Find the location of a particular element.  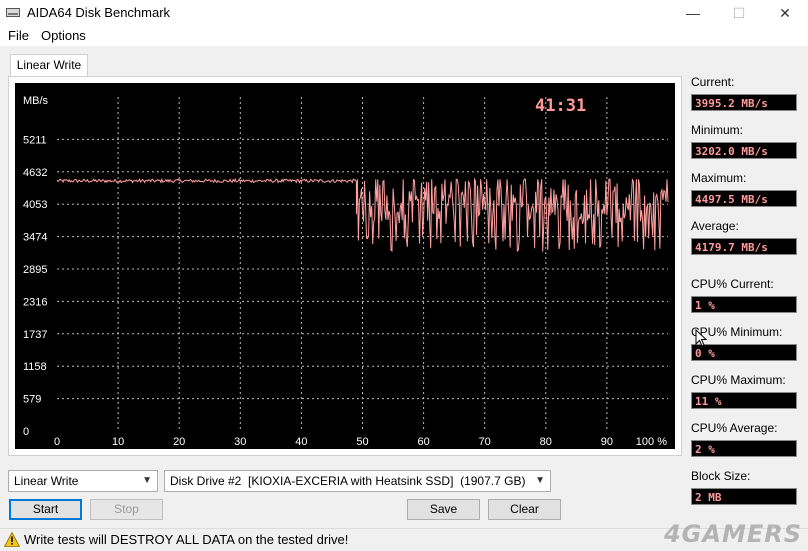

close-button: ✕ is located at coordinates (785, 13).